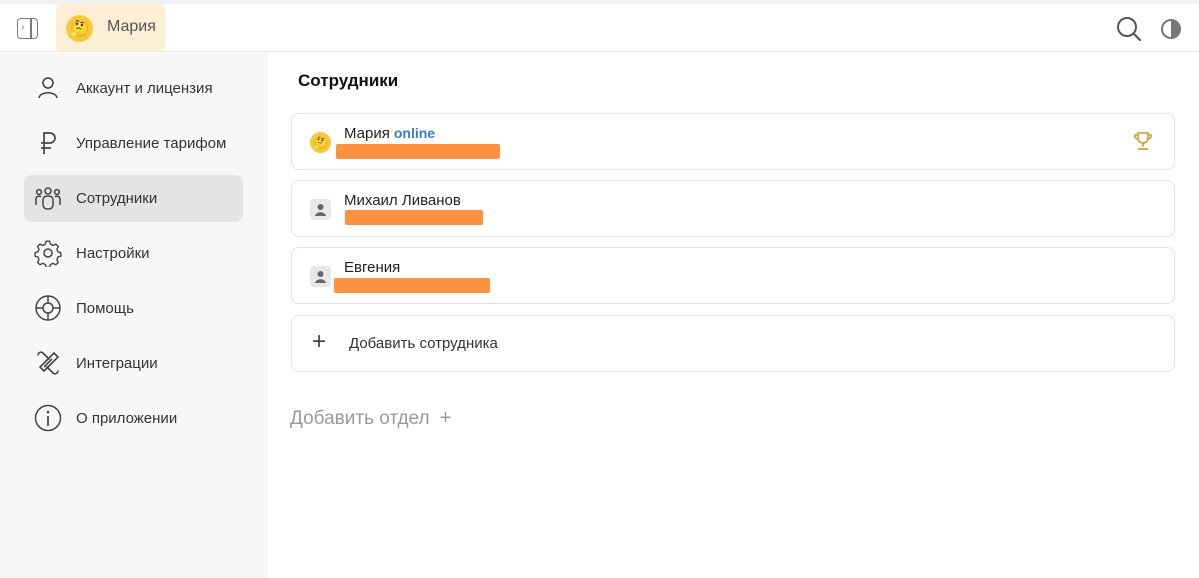 The image size is (1199, 578). What do you see at coordinates (48, 88) in the screenshot?
I see `user-icon` at bounding box center [48, 88].